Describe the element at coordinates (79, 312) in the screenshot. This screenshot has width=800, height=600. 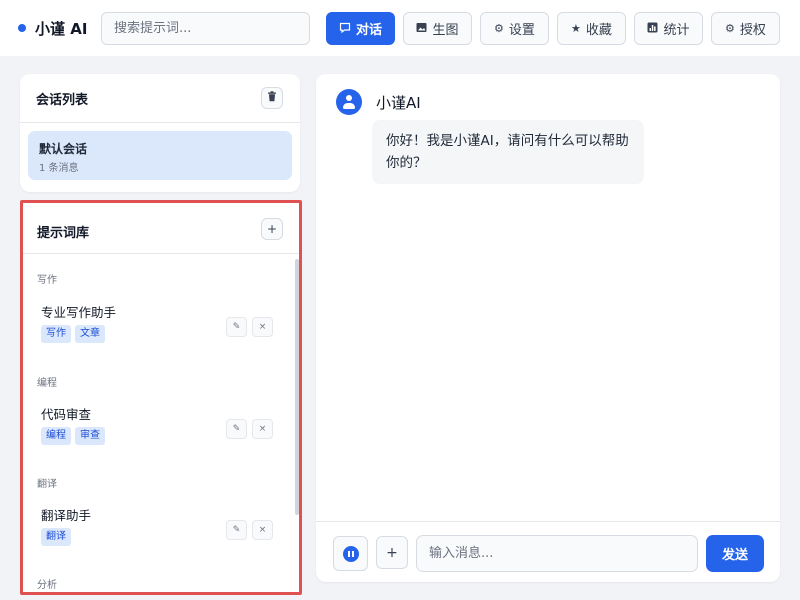
I see `prompt-title: 专业写作助手` at that location.